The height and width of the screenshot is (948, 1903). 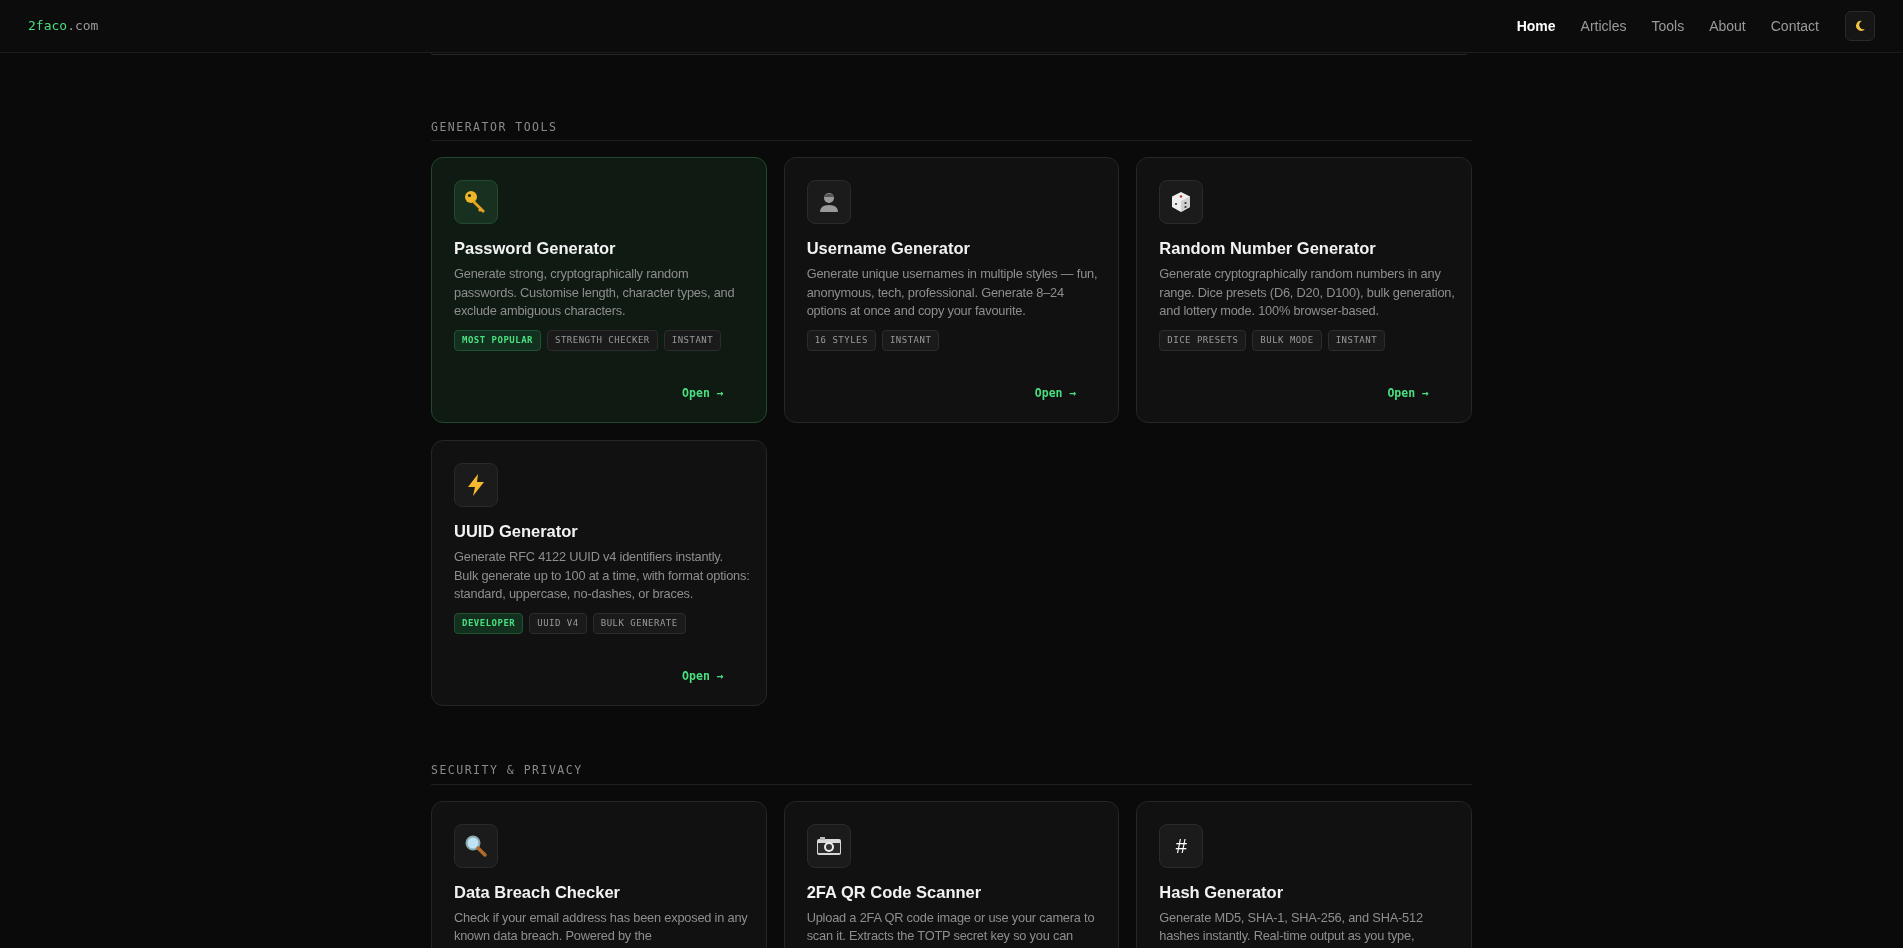 I want to click on card-description: Upload a 2FA QR code image or use your camera to scan it. Extracts the TOTP secret key so you can, so click(x=951, y=926).